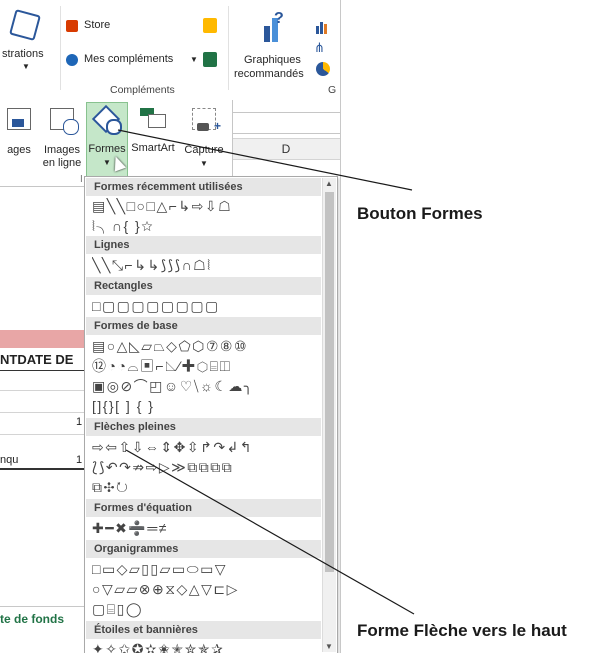 The width and height of the screenshot is (607, 653). What do you see at coordinates (207, 346) in the screenshot?
I see `shapes-row-basic-1: ▤○△◺▱⏢◇⬠⬡⑦⑧⑩` at bounding box center [207, 346].